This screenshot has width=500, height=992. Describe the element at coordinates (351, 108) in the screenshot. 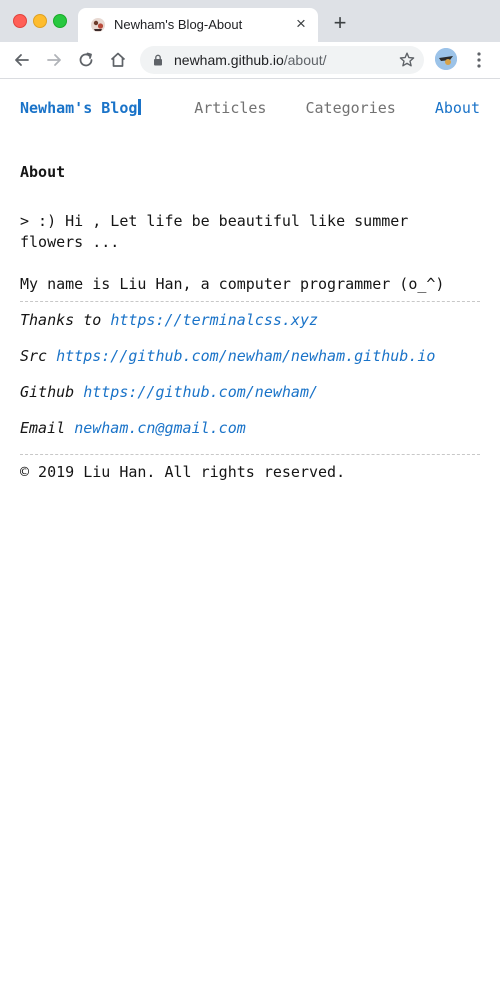

I see `nav-categories: Categories` at that location.